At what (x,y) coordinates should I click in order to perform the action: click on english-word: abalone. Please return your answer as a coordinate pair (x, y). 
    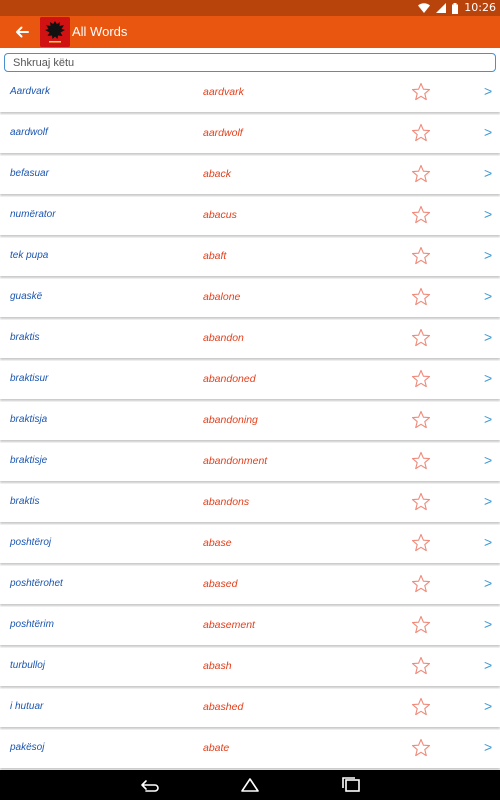
    Looking at the image, I should click on (222, 297).